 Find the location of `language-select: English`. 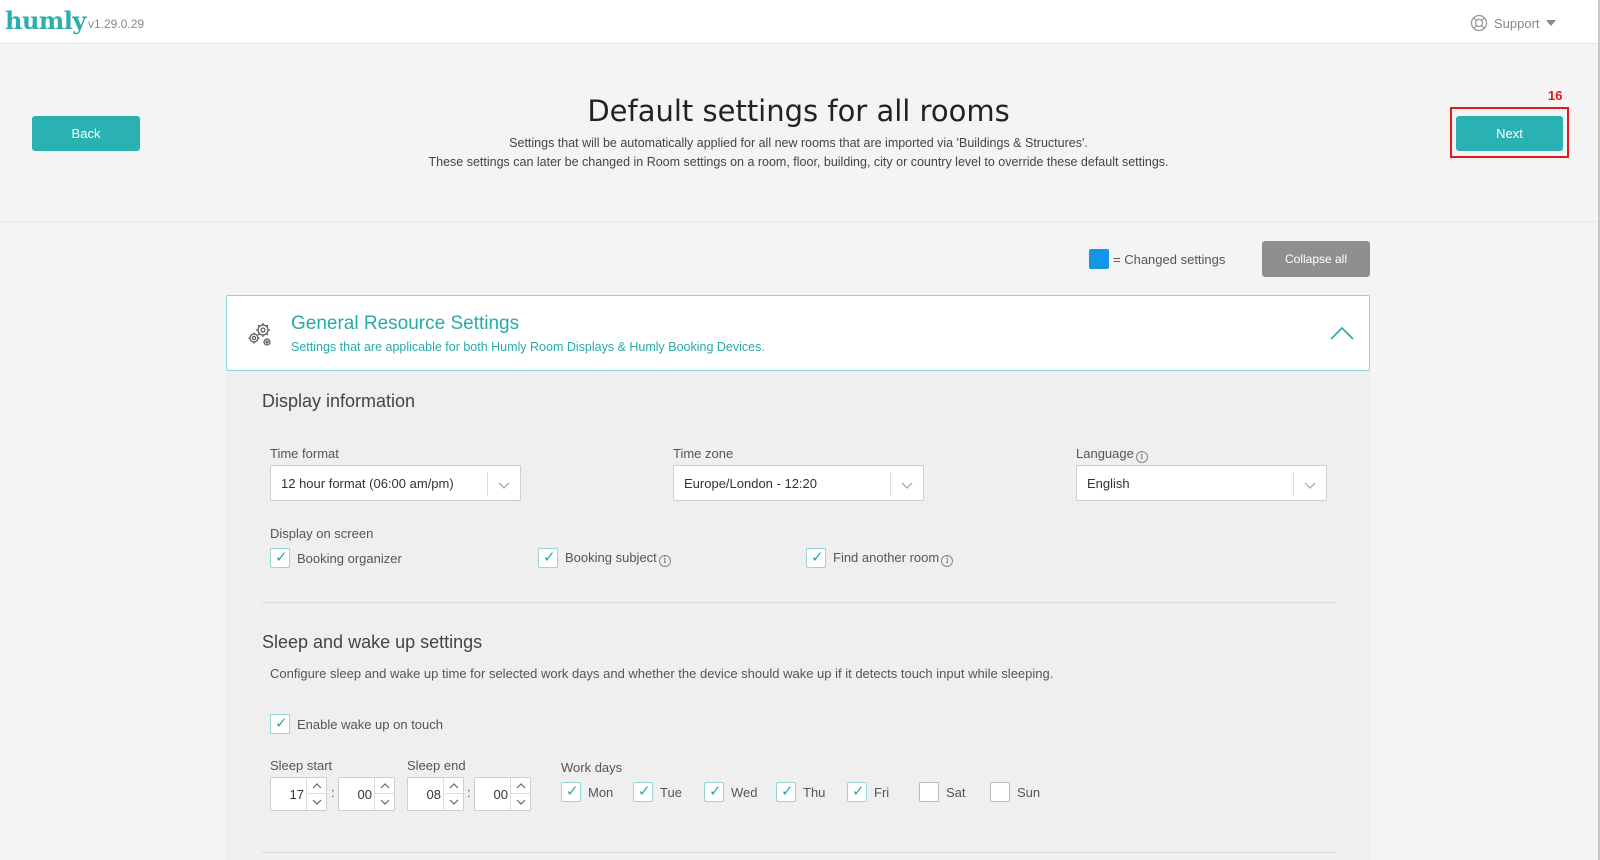

language-select: English is located at coordinates (1201, 483).